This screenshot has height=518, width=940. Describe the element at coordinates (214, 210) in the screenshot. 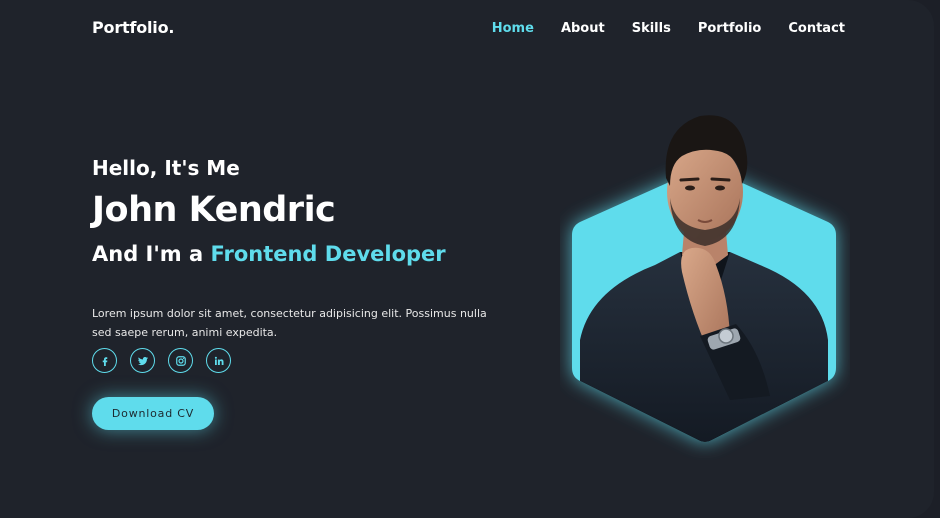

I see `hero-name: John Kendric` at that location.